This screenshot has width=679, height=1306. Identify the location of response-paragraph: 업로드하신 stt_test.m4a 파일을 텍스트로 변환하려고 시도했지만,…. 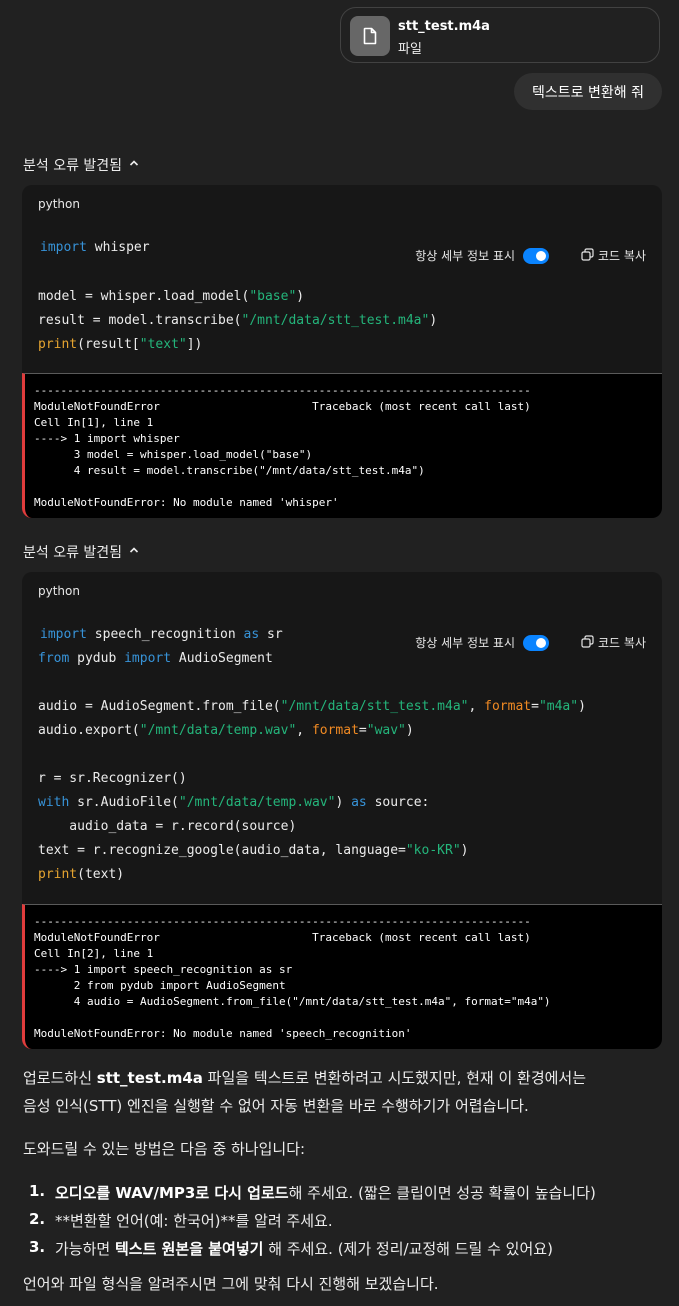
(305, 1078).